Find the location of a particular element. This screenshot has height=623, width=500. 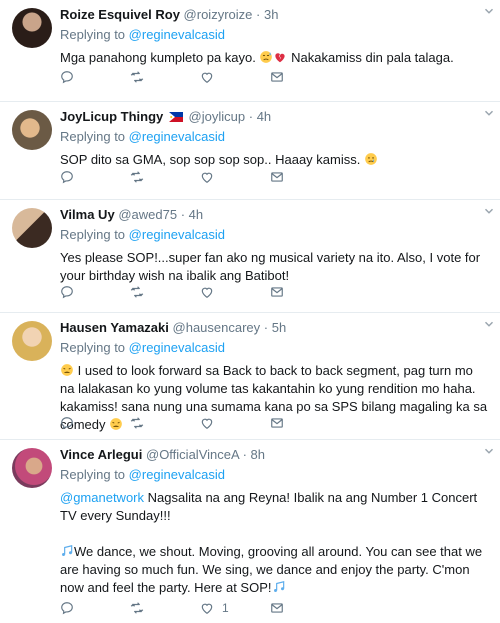

author-handle: @OfficialVinceA is located at coordinates (192, 454).